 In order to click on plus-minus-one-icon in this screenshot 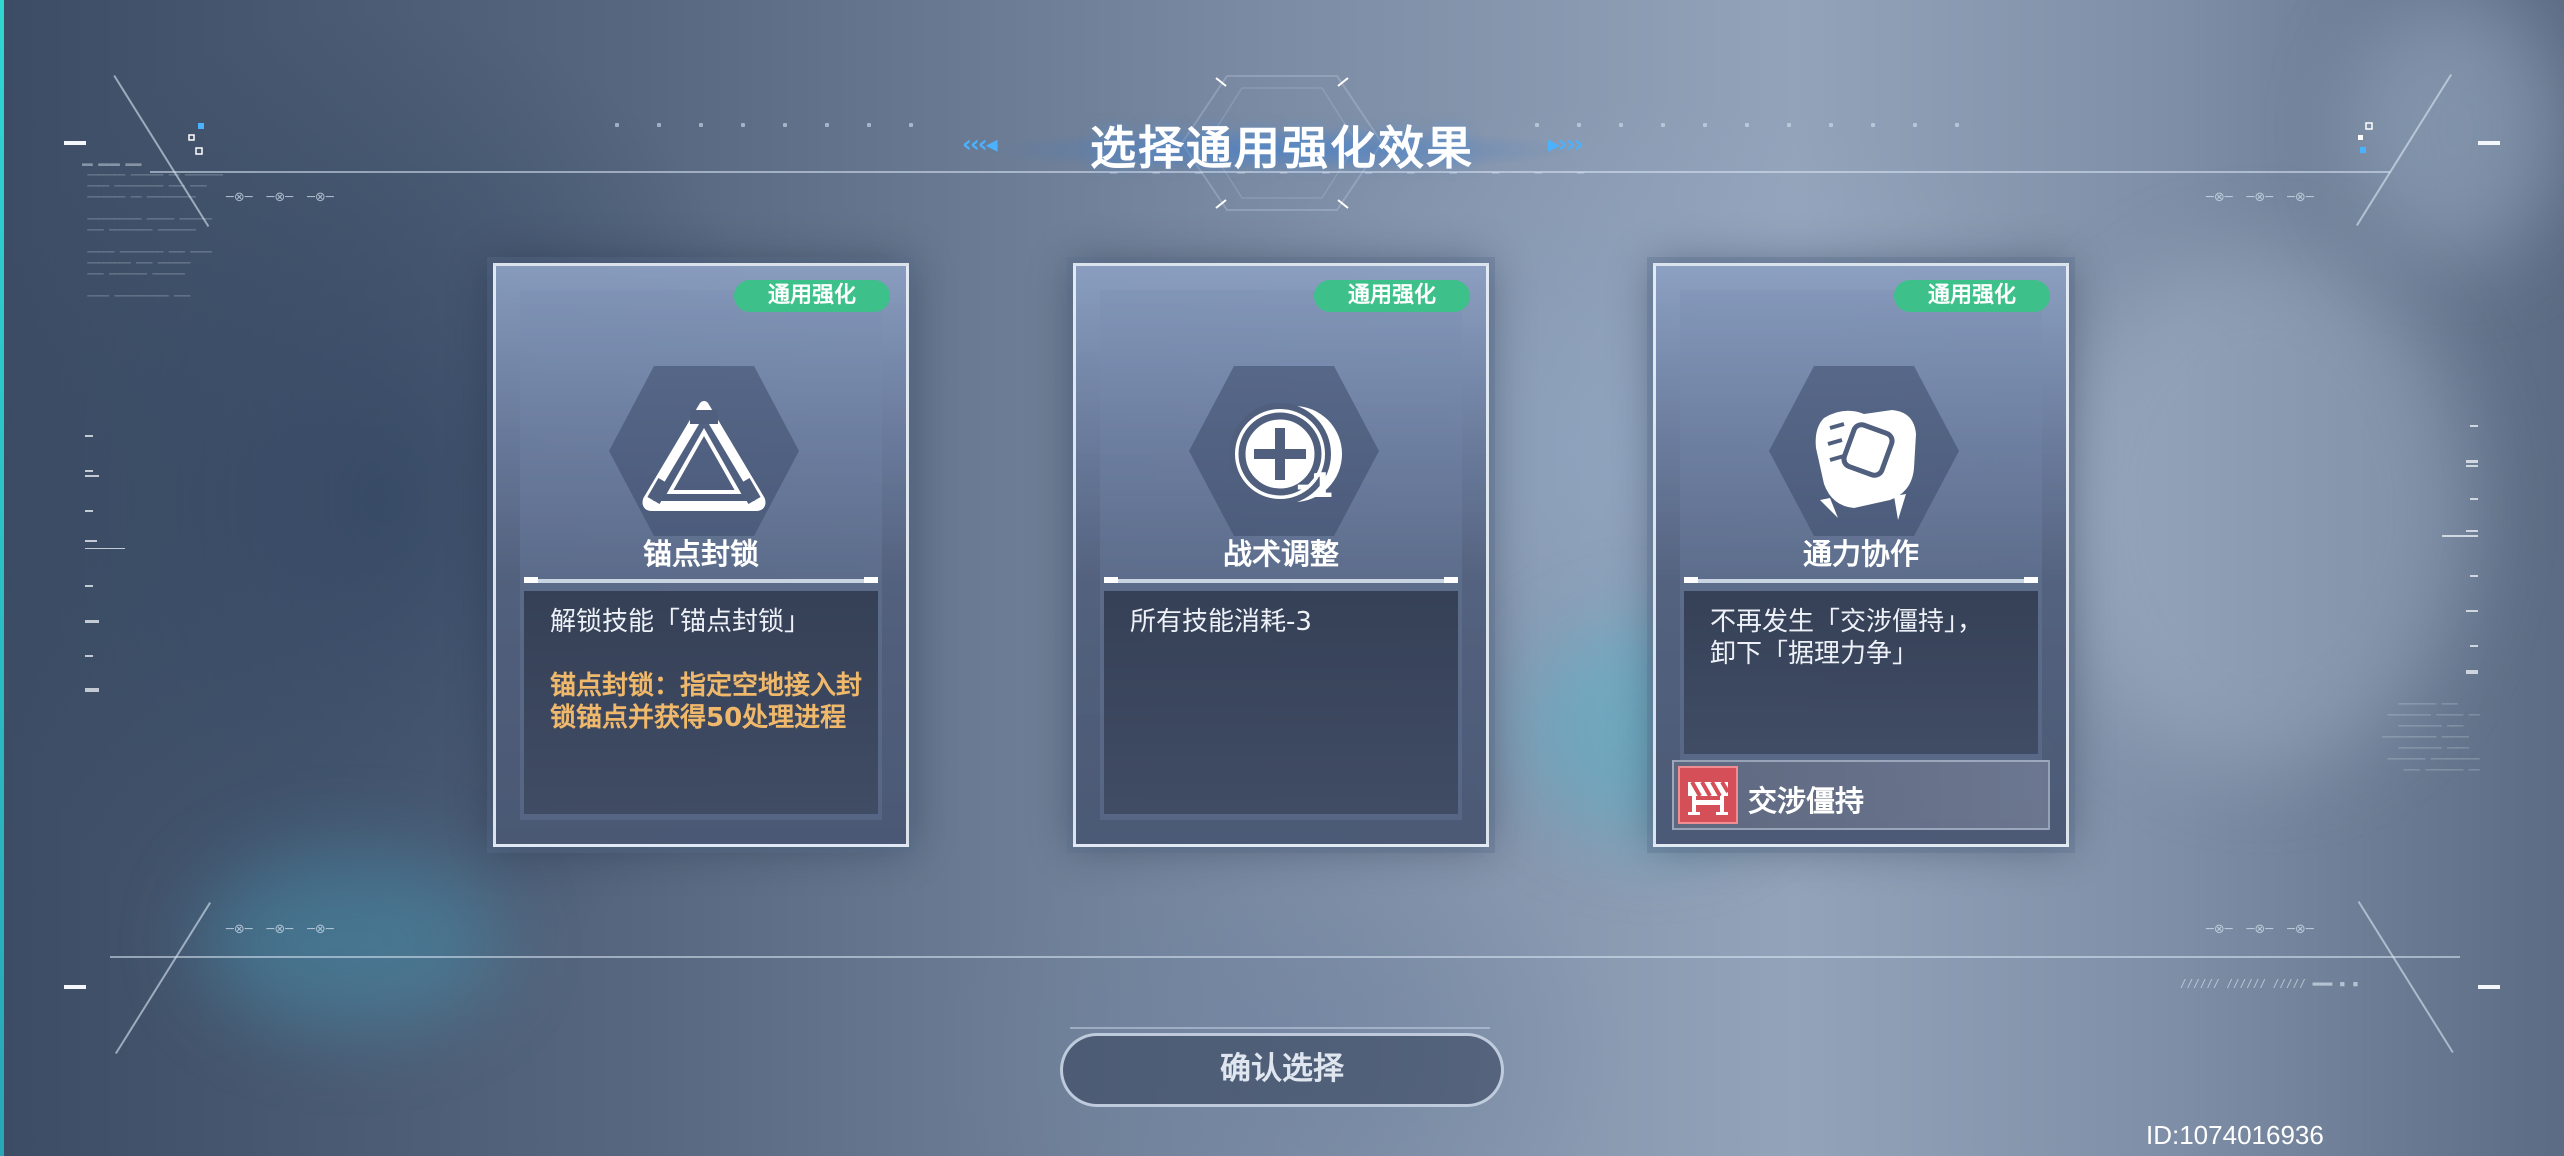, I will do `click(1285, 454)`.